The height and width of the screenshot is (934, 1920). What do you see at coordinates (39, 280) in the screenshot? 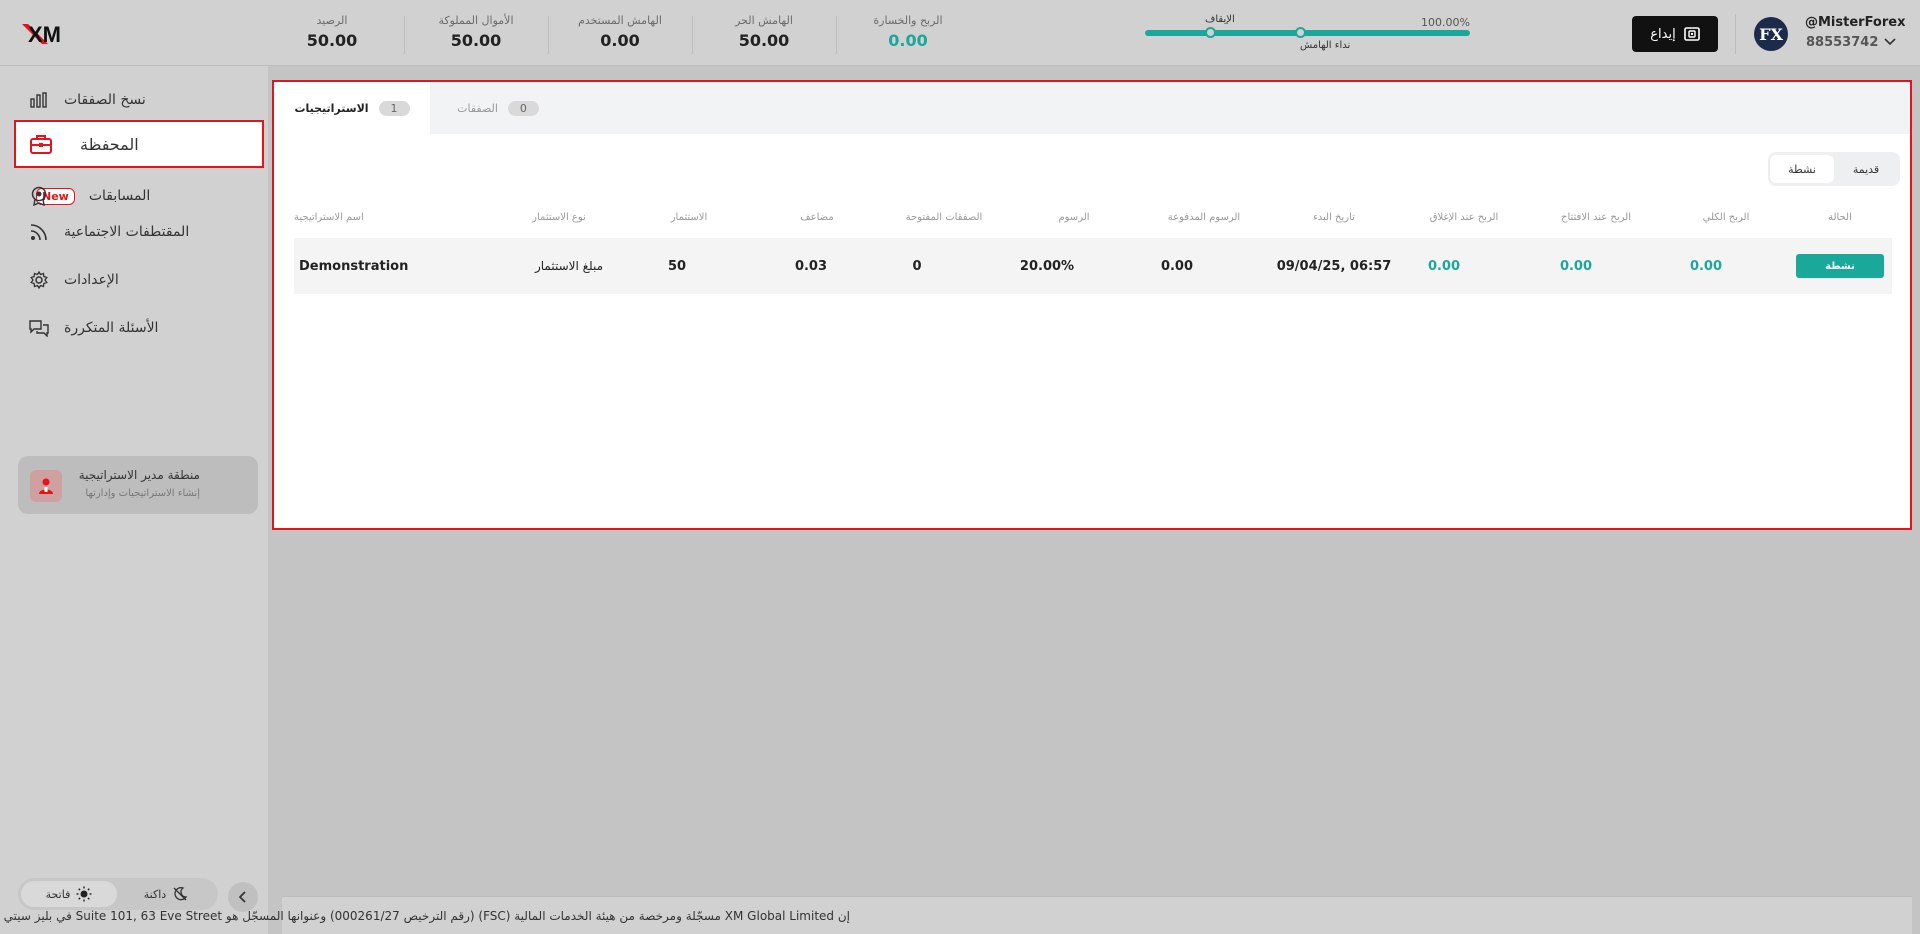
I see `gear-icon` at bounding box center [39, 280].